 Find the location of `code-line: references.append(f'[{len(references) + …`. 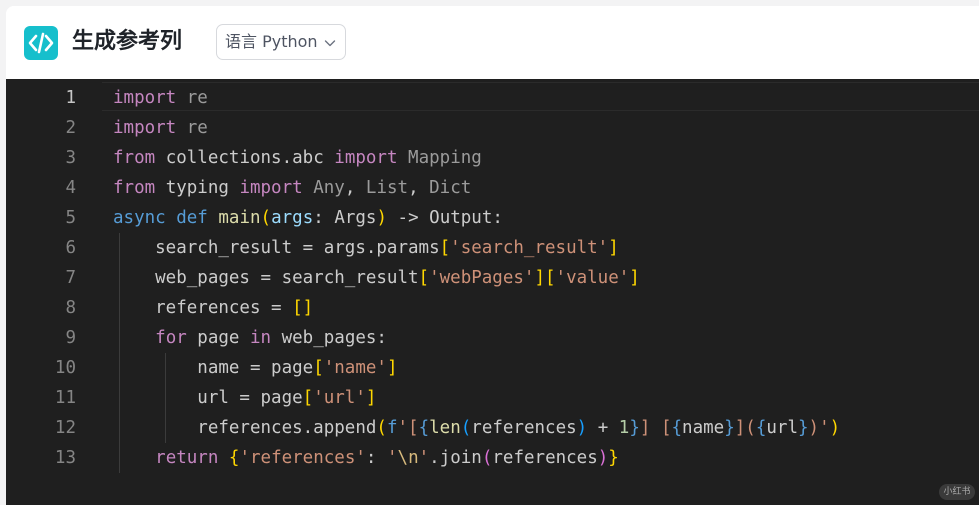

code-line: references.append(f'[{len(references) + … is located at coordinates (543, 428).